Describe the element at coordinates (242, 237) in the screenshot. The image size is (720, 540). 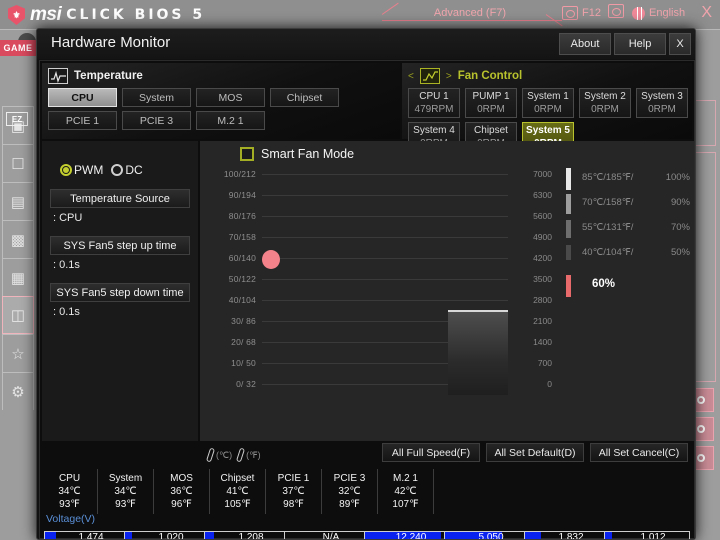
I see `y-tick-left: 70/158` at that location.